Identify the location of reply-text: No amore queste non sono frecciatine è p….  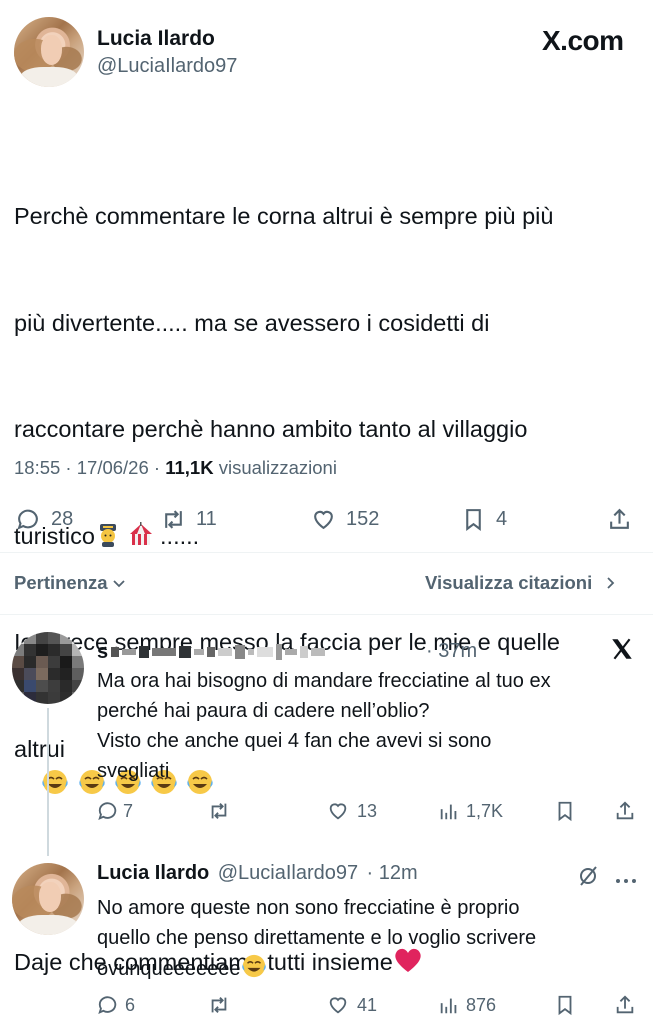
(369, 938).